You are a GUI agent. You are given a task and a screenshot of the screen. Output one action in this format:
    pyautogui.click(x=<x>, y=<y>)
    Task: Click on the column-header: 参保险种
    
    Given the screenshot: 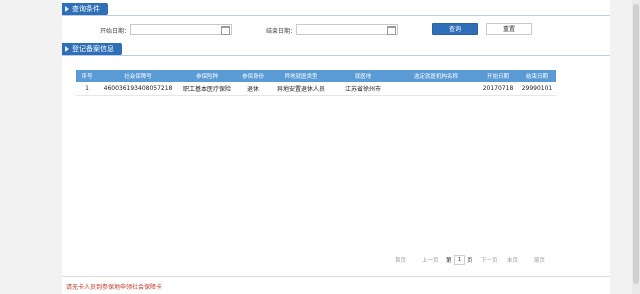 What is the action you would take?
    pyautogui.click(x=207, y=76)
    